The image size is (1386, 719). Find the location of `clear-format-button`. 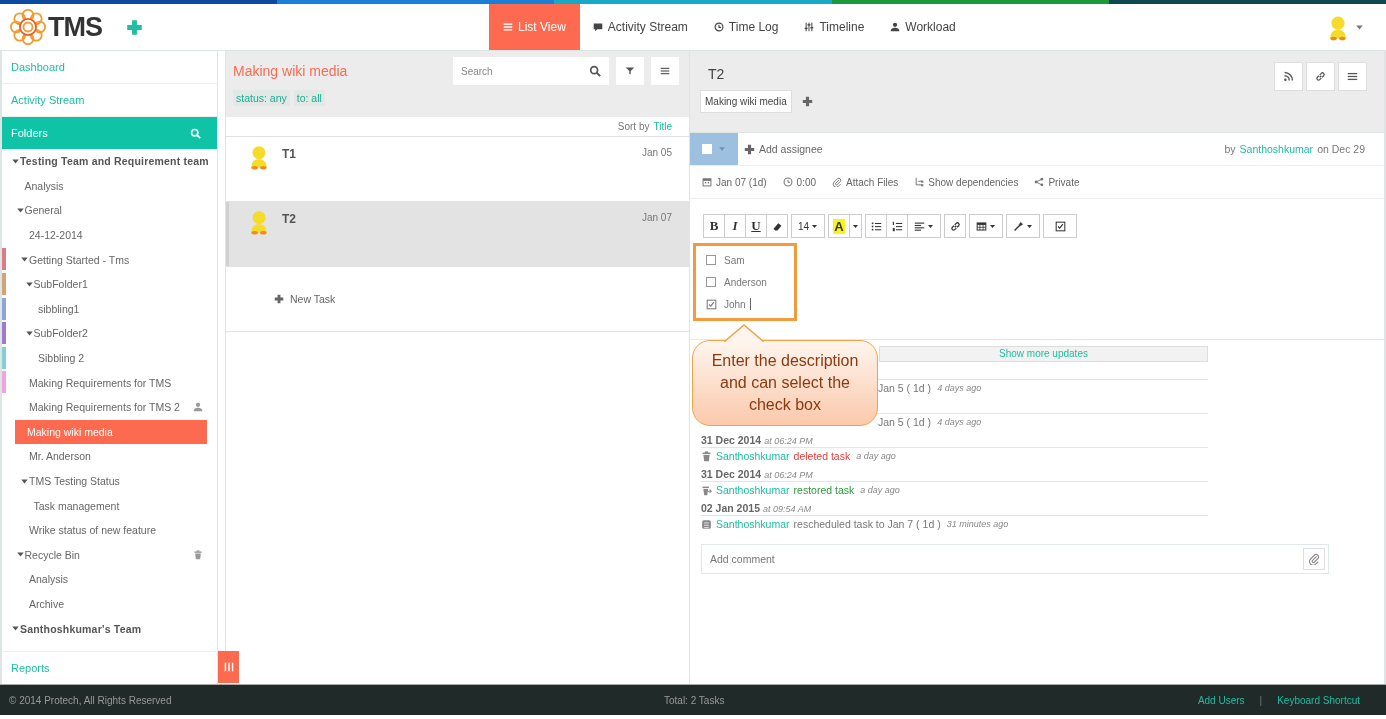

clear-format-button is located at coordinates (777, 226).